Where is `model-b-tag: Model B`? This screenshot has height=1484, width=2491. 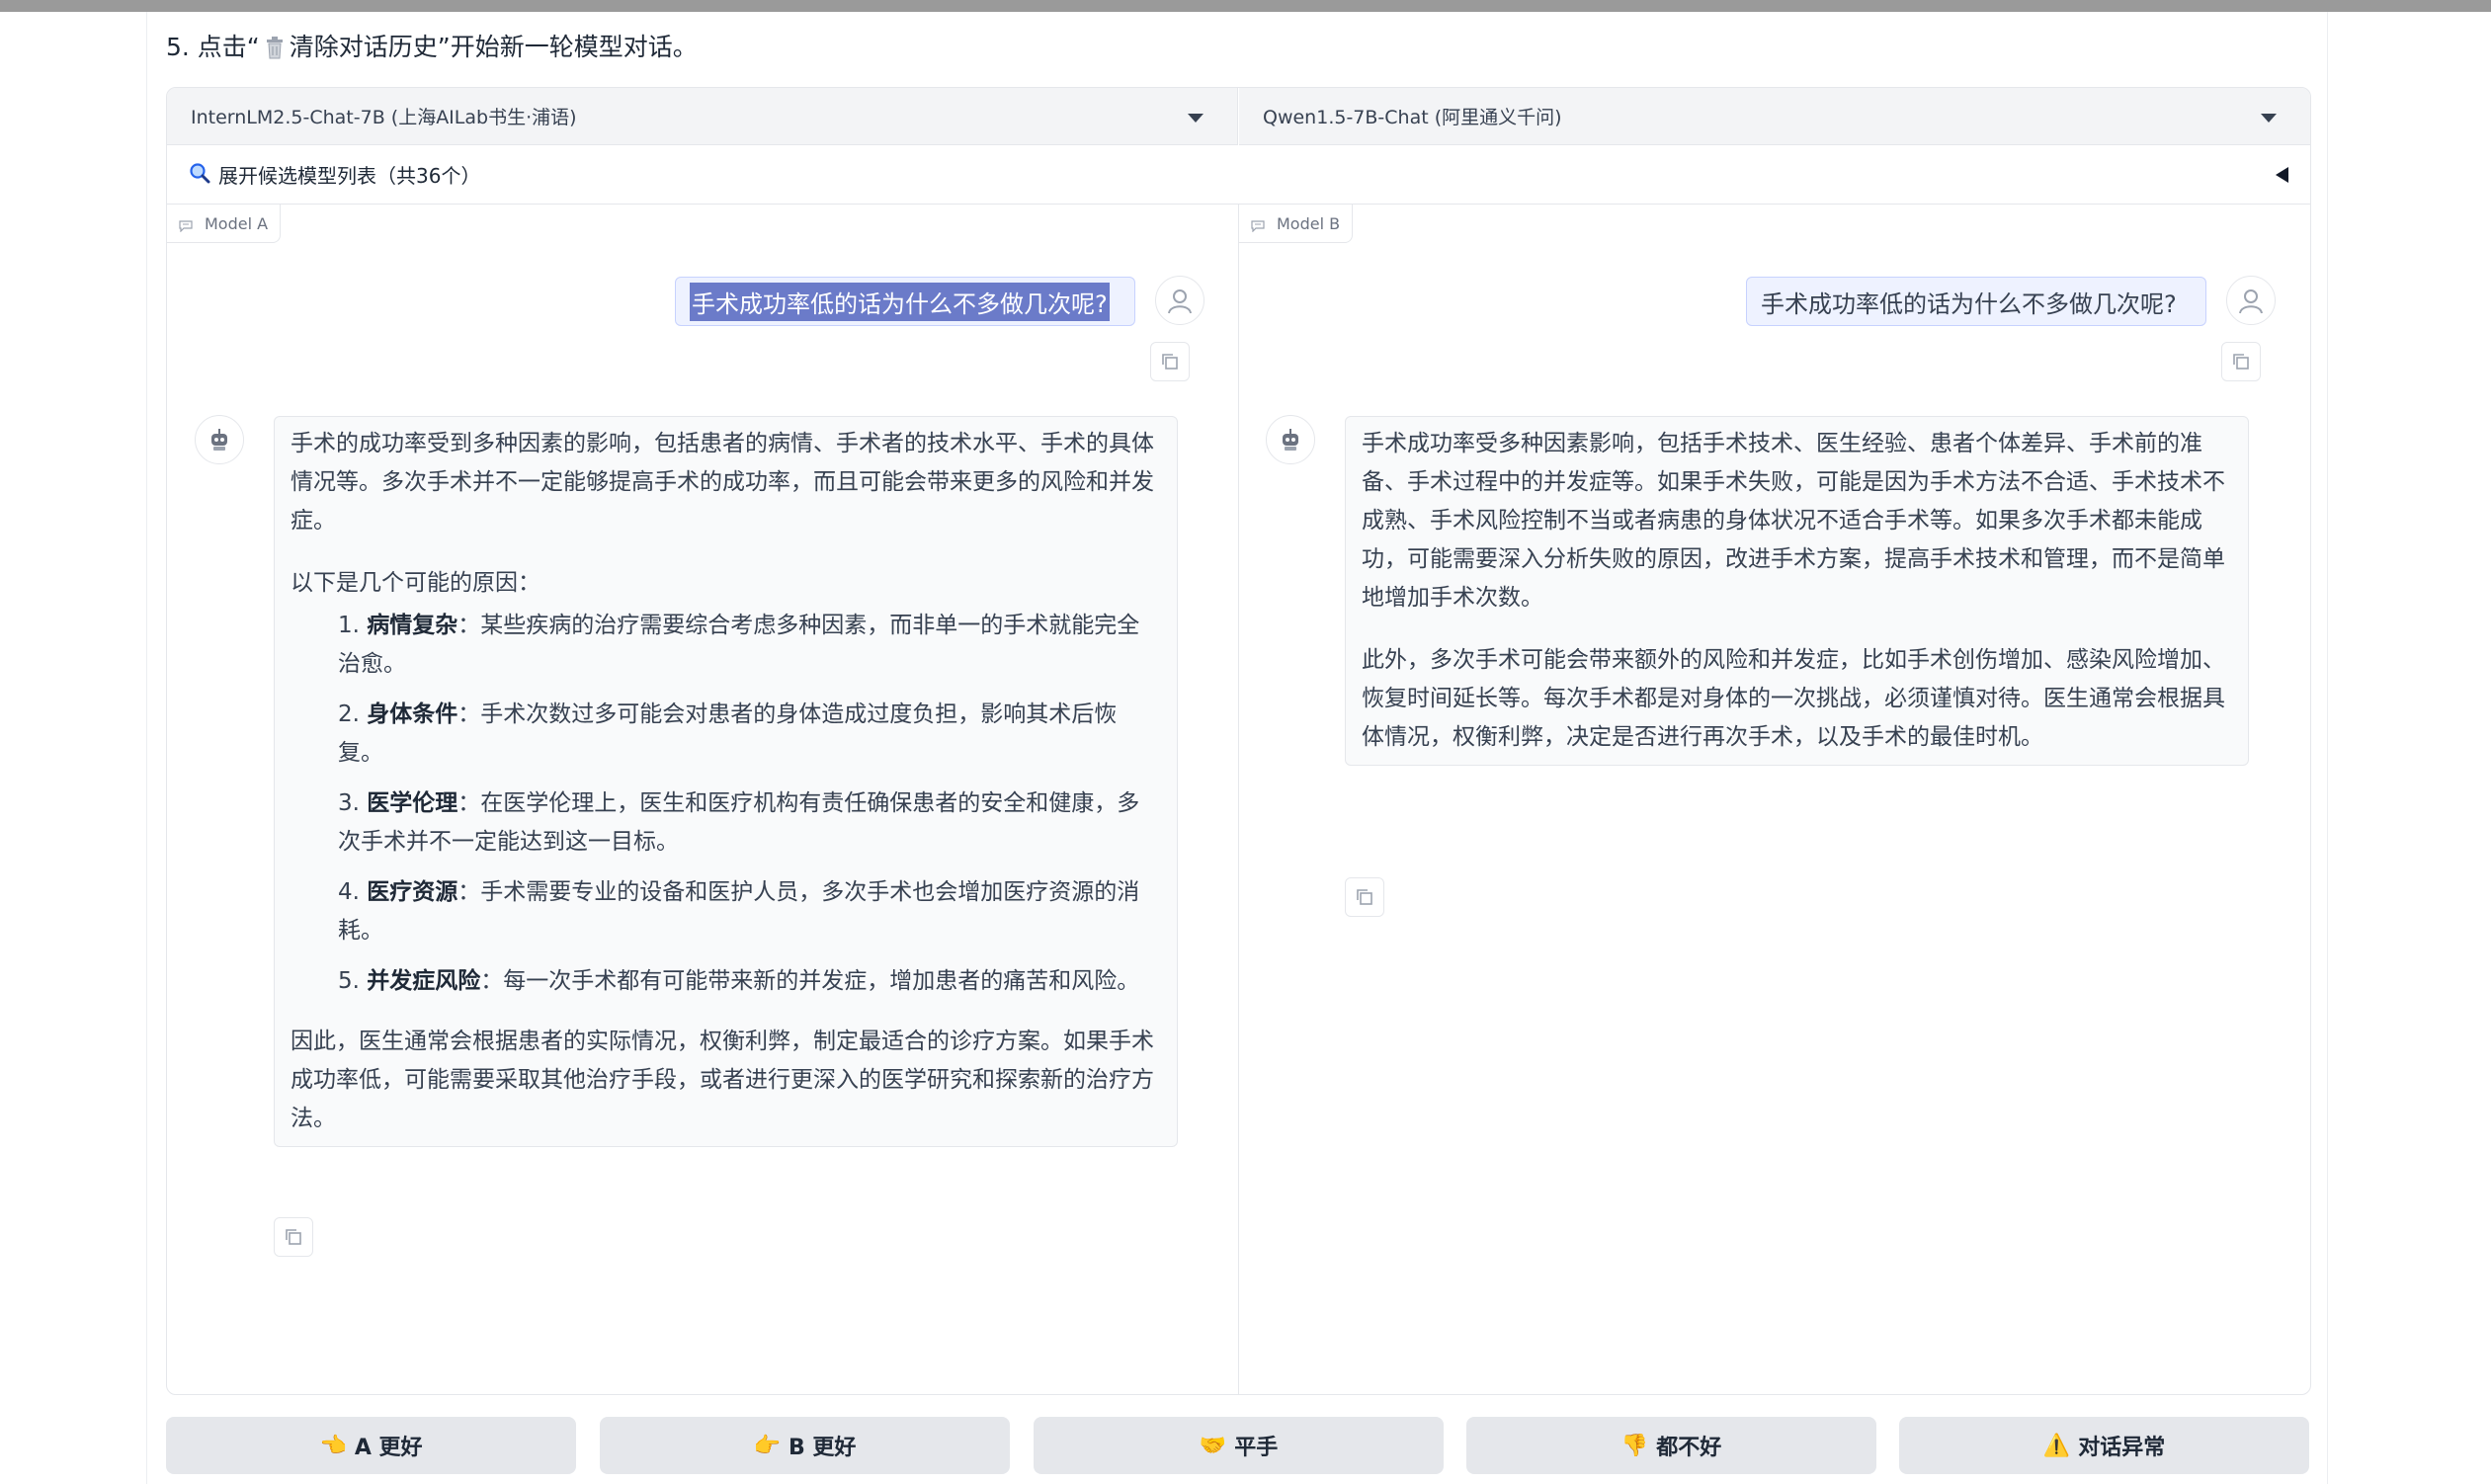 model-b-tag: Model B is located at coordinates (1296, 224).